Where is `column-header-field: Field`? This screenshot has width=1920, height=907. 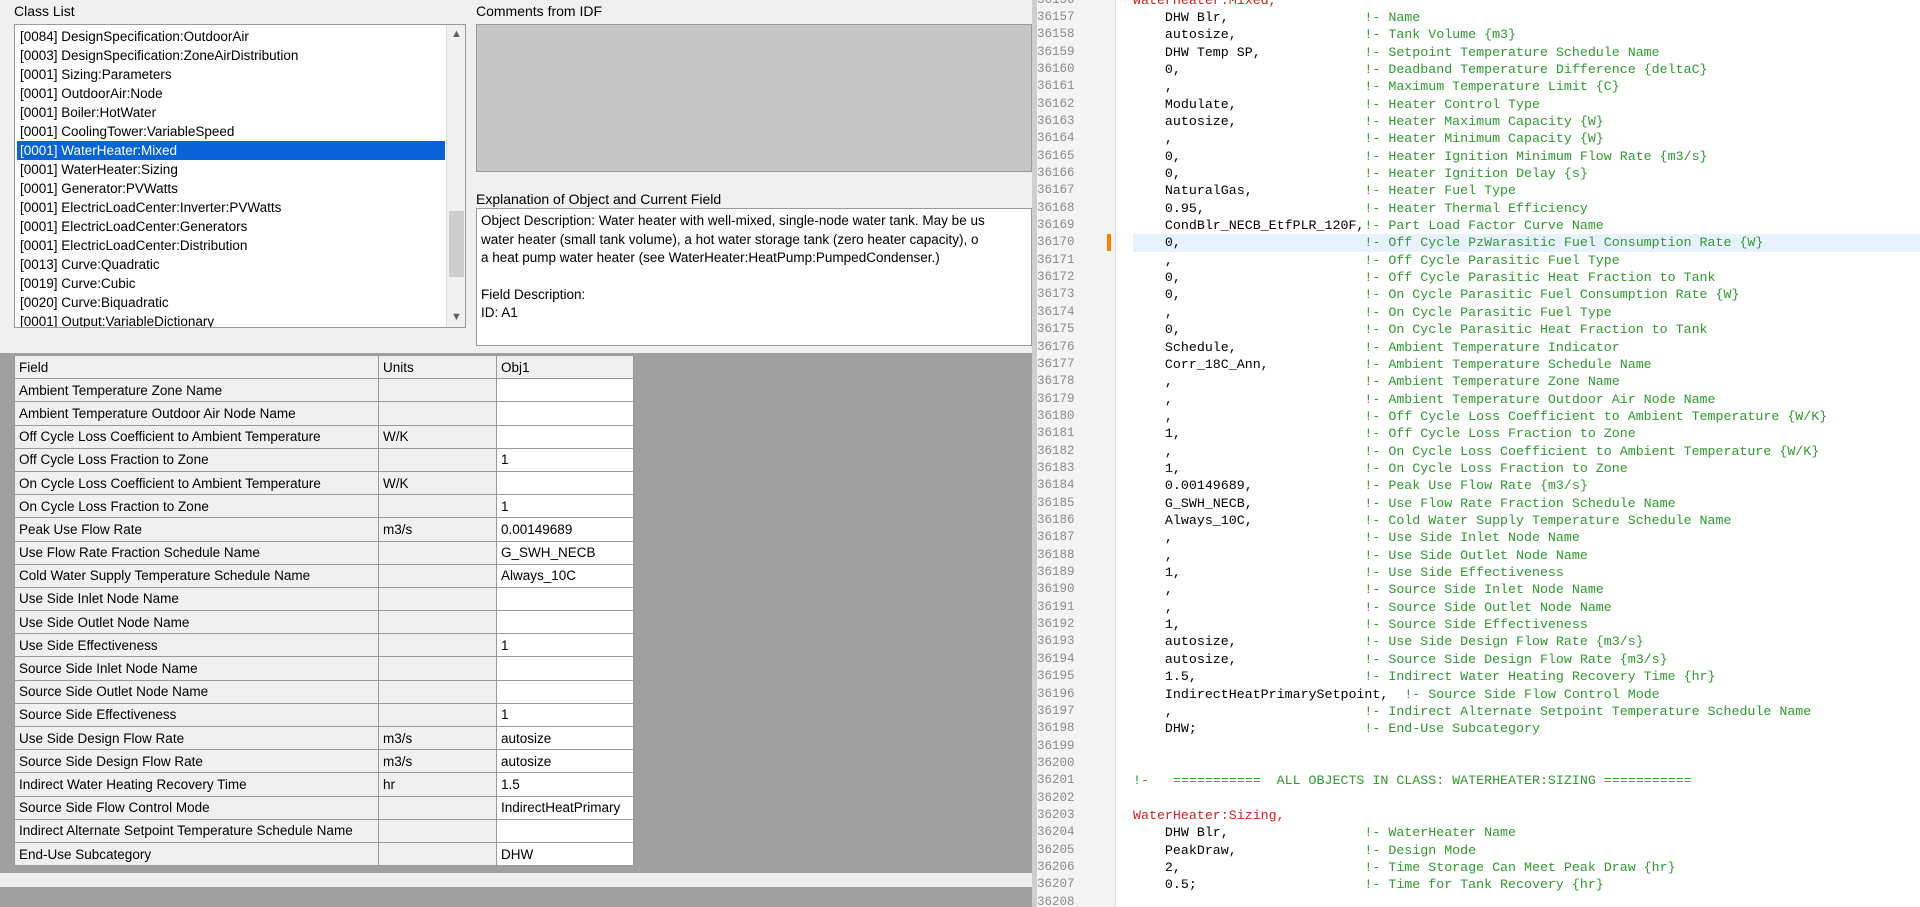
column-header-field: Field is located at coordinates (196, 367).